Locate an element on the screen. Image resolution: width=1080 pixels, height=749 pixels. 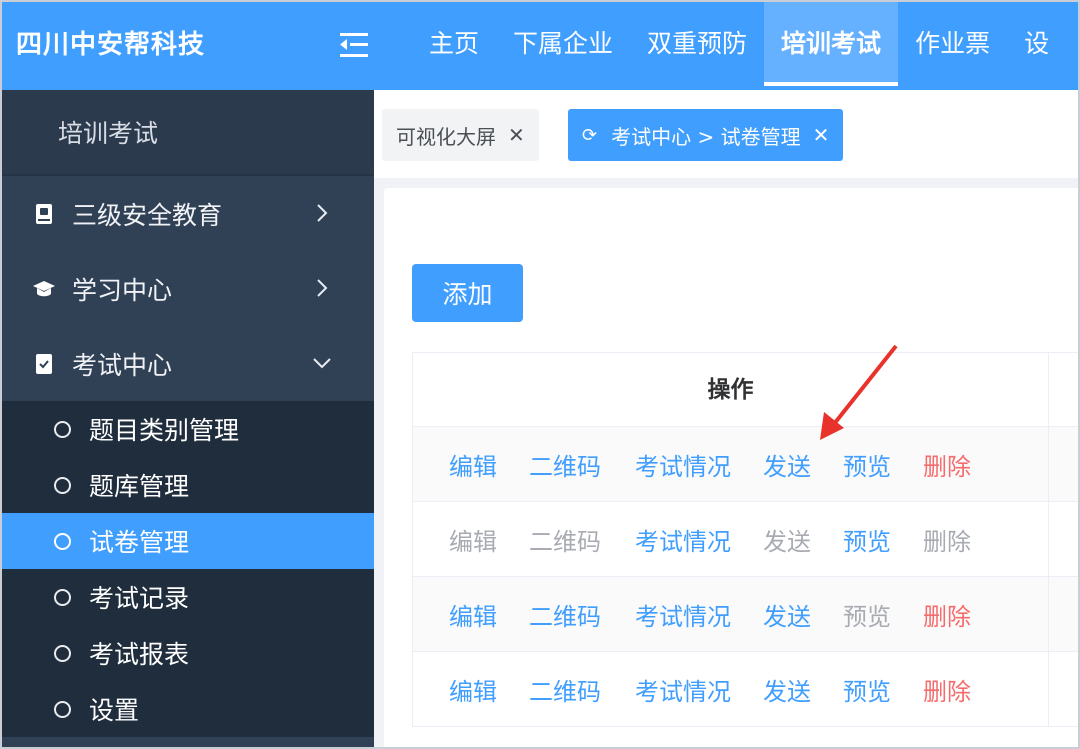
sidebar-item-question-bank: 题库管理 is located at coordinates (188, 485).